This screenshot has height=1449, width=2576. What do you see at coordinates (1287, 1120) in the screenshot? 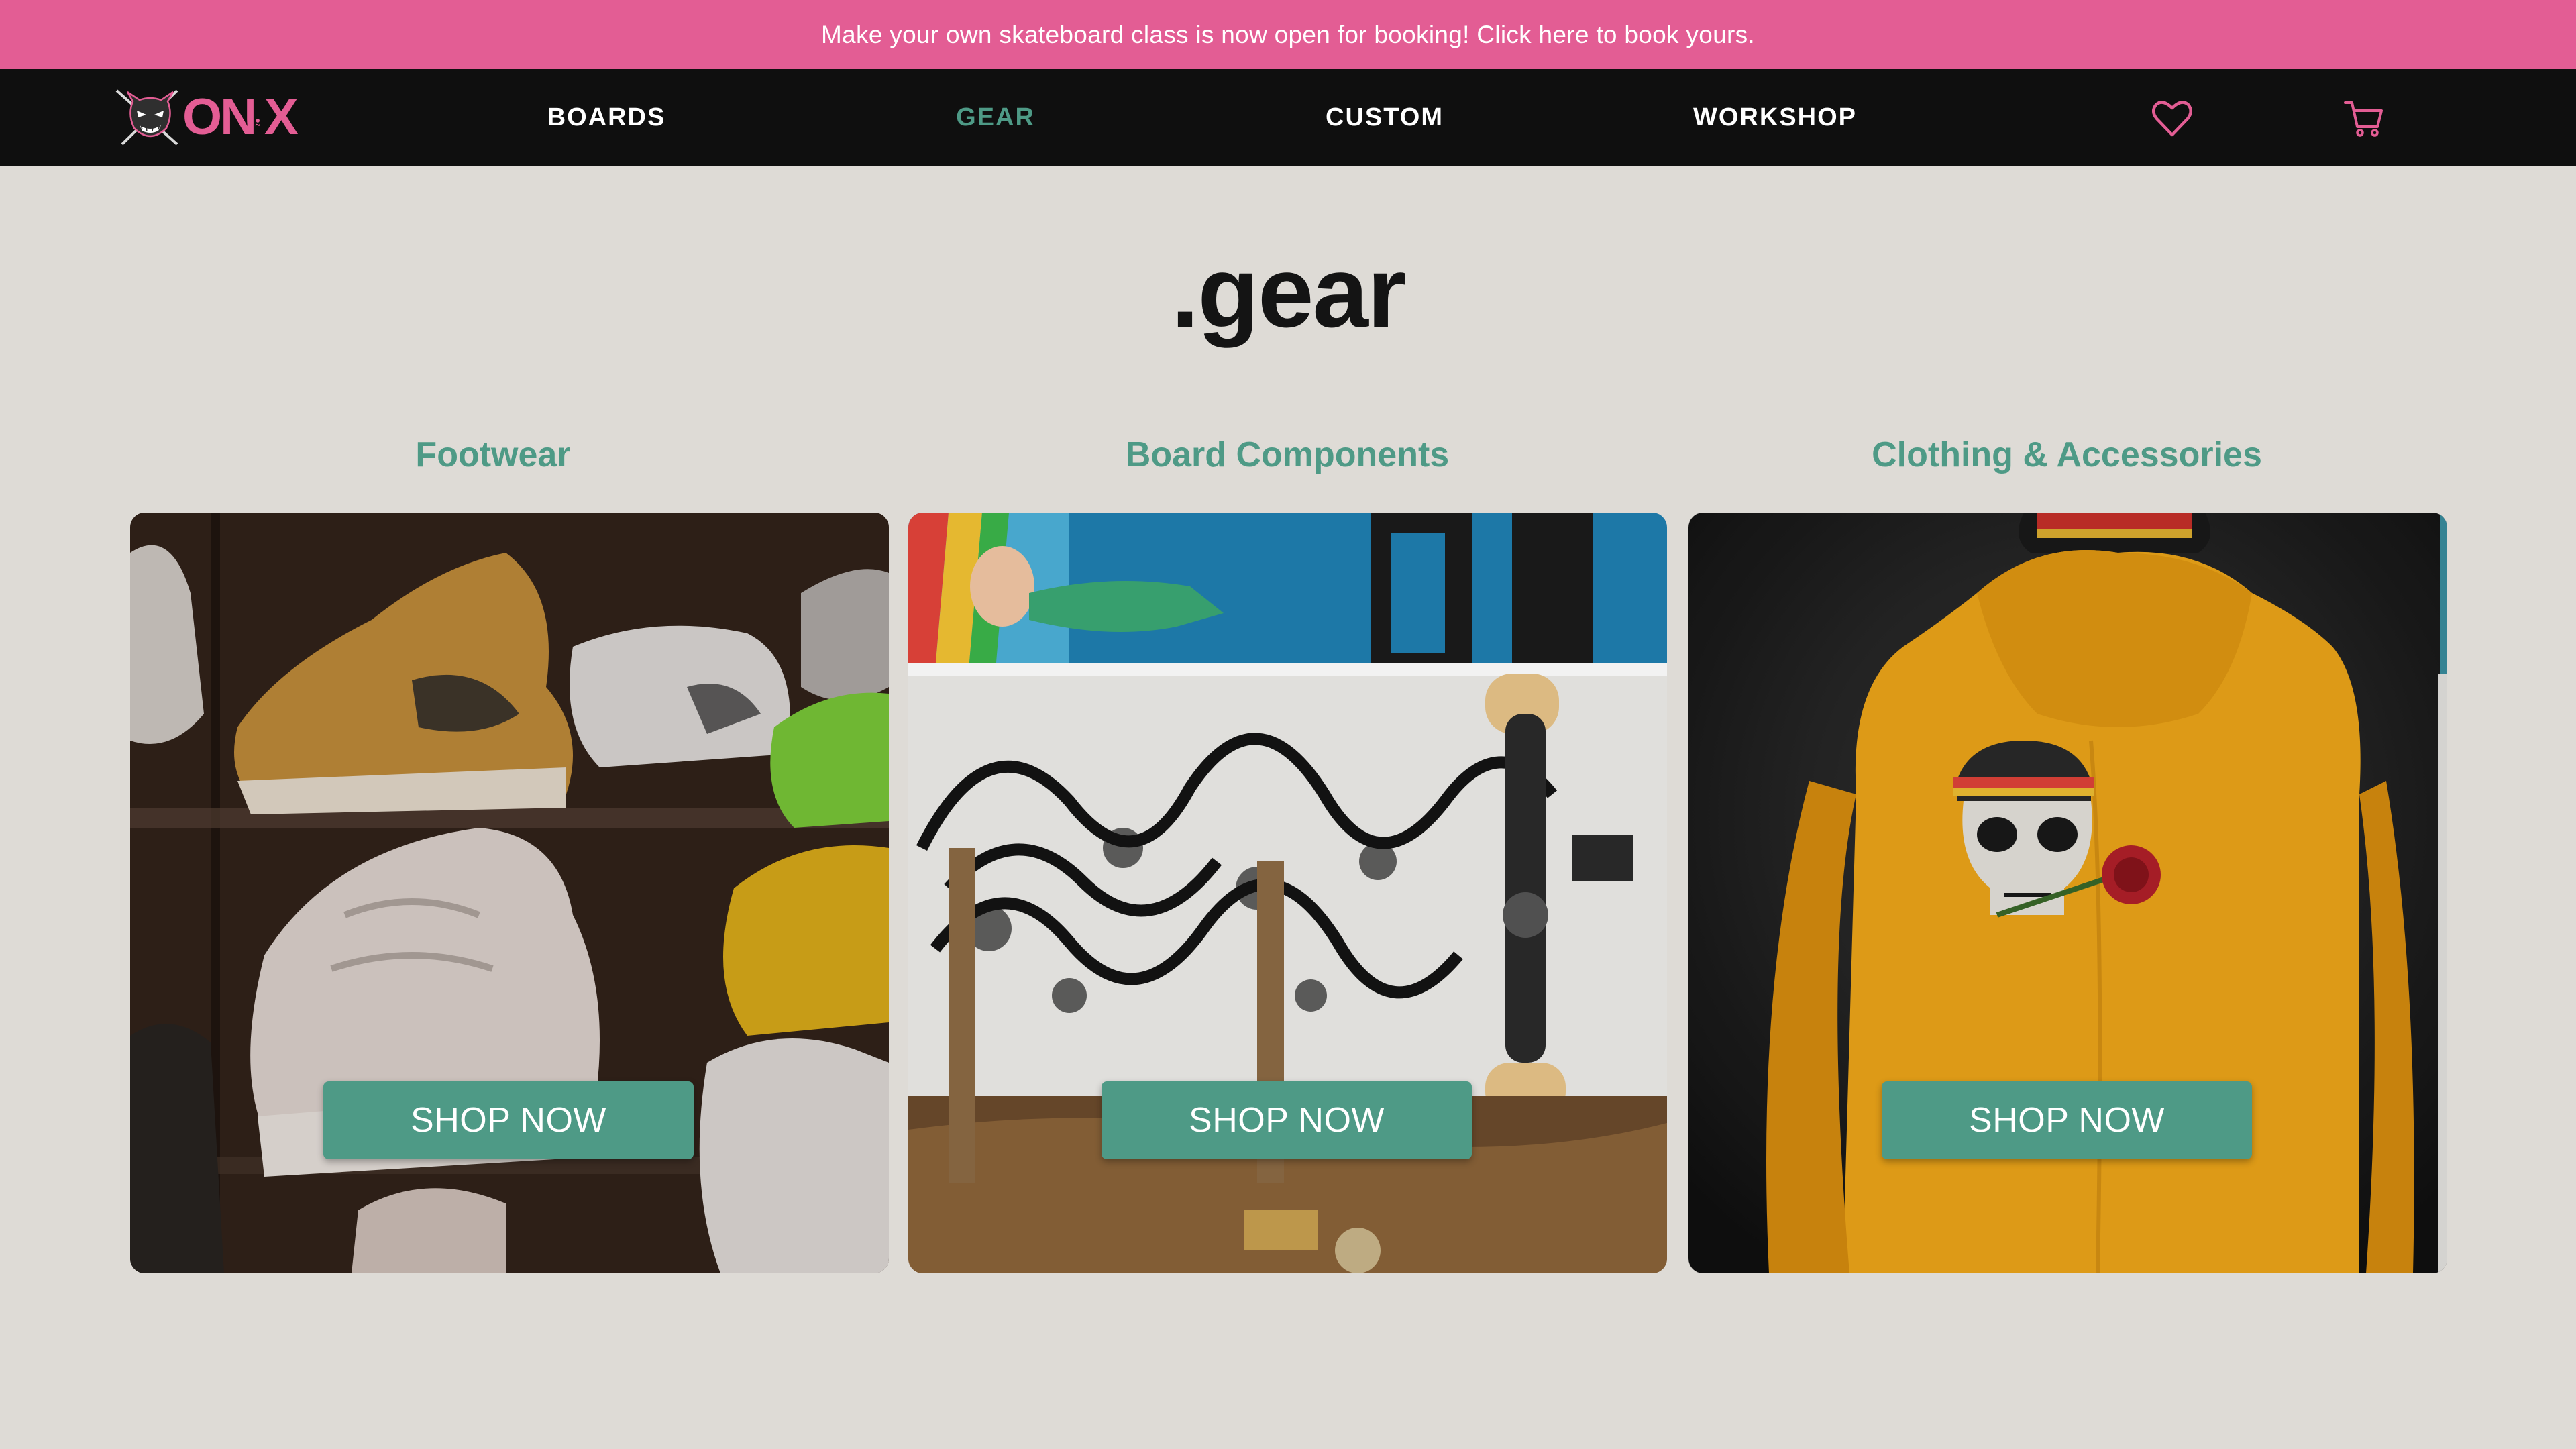
I see `shop-now-button-board-components: SHOP NOW` at bounding box center [1287, 1120].